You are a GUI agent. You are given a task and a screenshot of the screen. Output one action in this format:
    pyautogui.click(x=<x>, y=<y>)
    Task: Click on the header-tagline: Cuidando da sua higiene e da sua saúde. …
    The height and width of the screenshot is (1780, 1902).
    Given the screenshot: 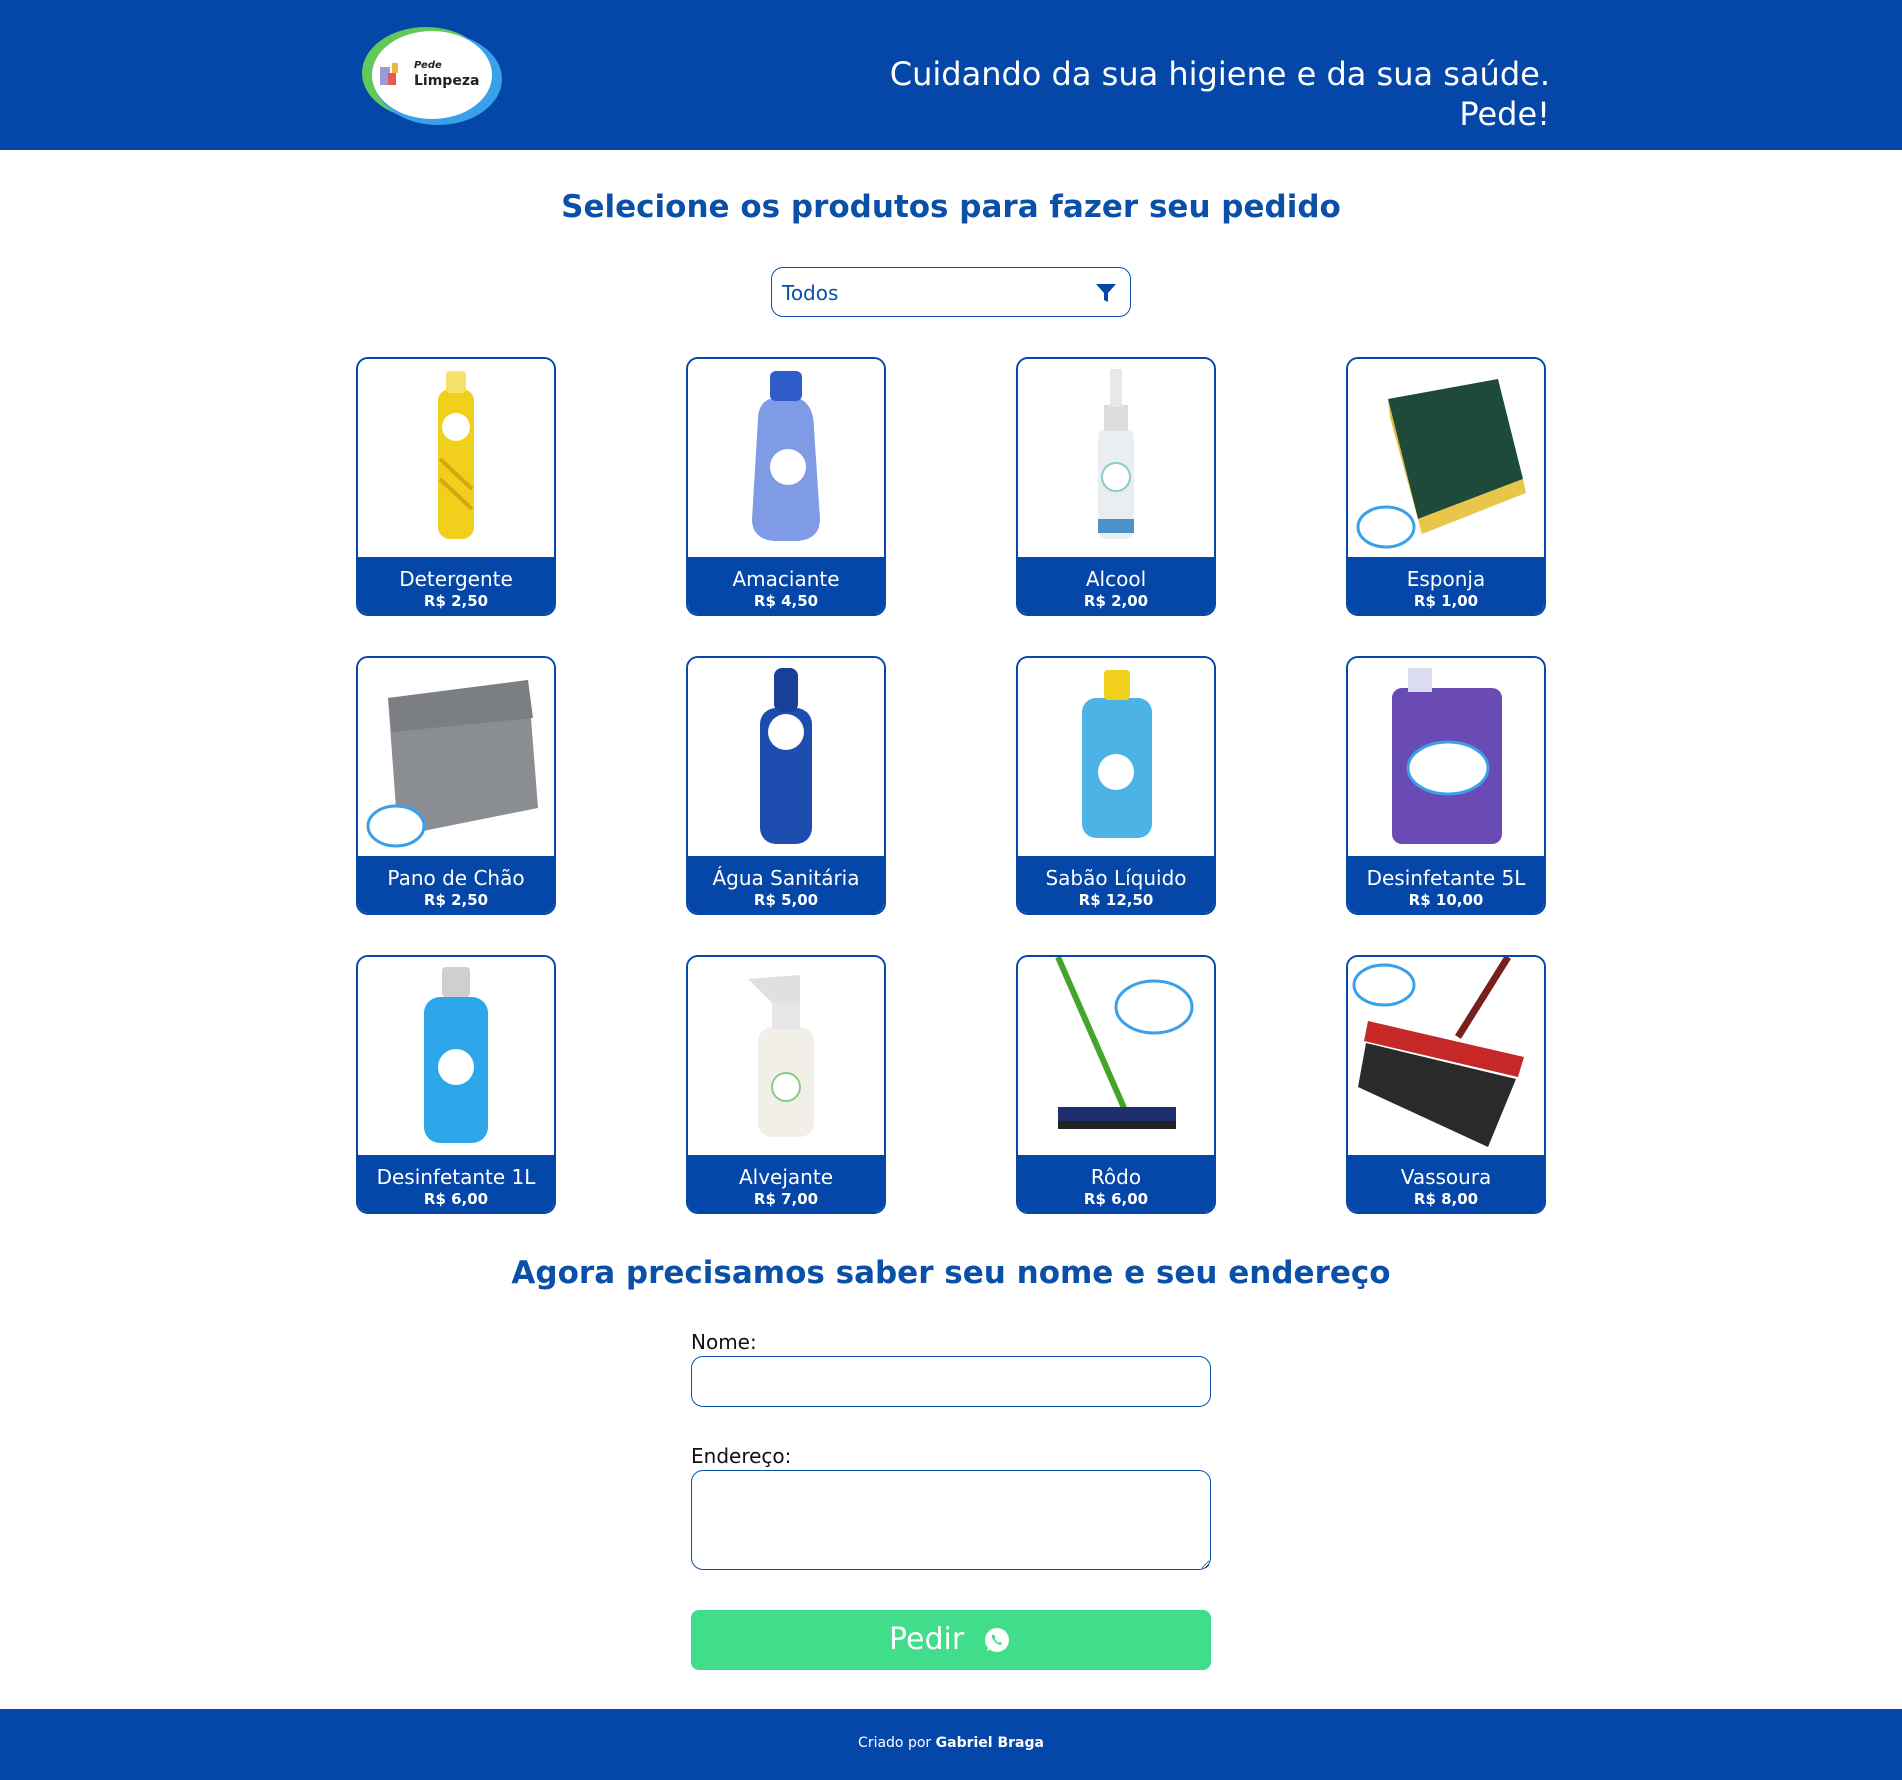 What is the action you would take?
    pyautogui.click(x=1219, y=94)
    